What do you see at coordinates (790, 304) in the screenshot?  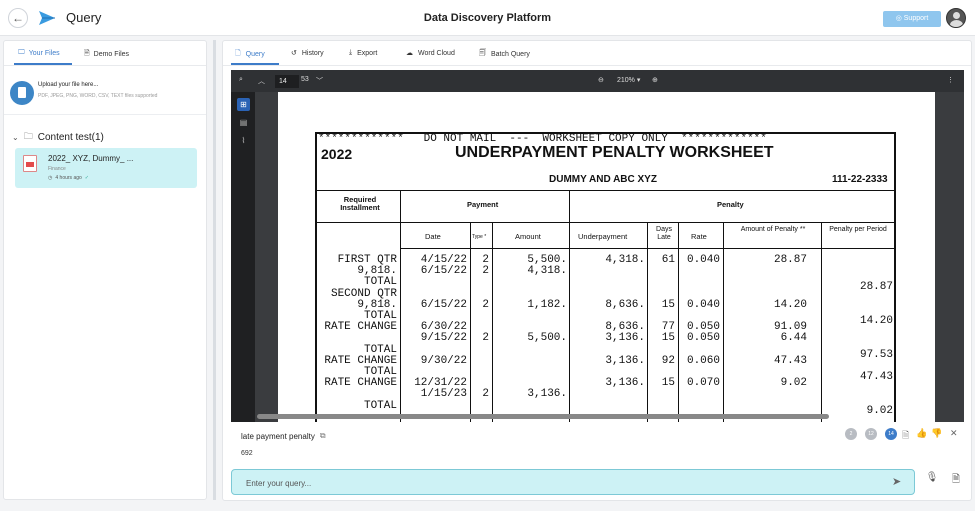 I see `cell-pen: 14.20` at bounding box center [790, 304].